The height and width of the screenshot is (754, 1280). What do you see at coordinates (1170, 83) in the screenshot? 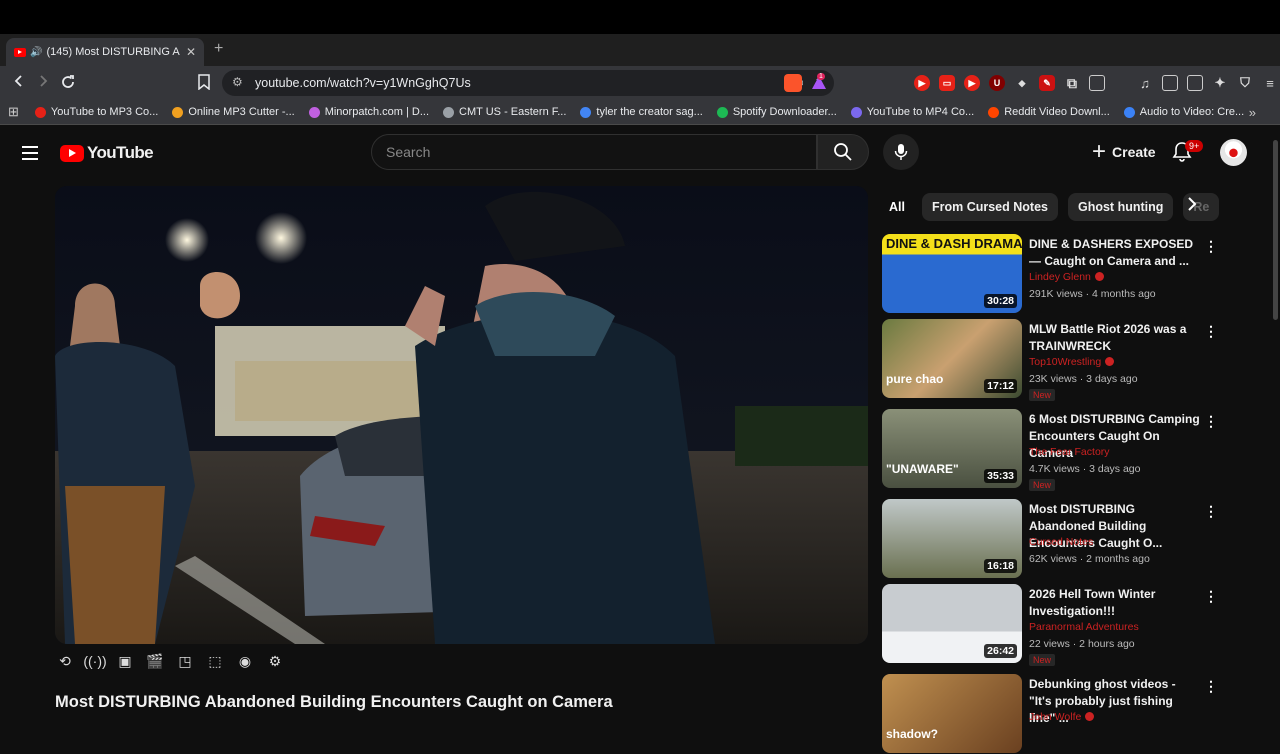
I see `sidebar-icon` at bounding box center [1170, 83].